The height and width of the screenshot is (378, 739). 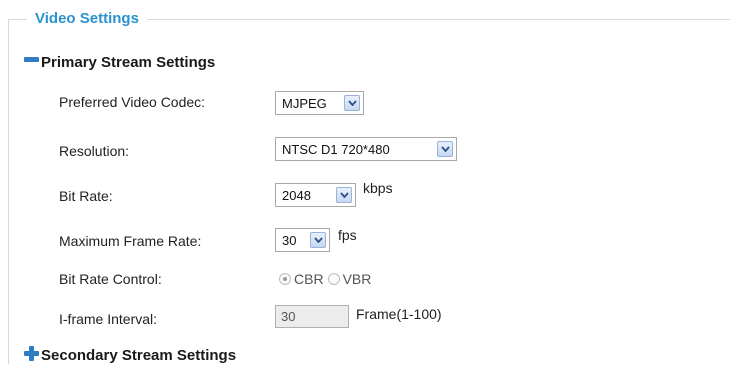 I want to click on secondary-stream-toggle: Secondary Stream Settings, so click(x=130, y=355).